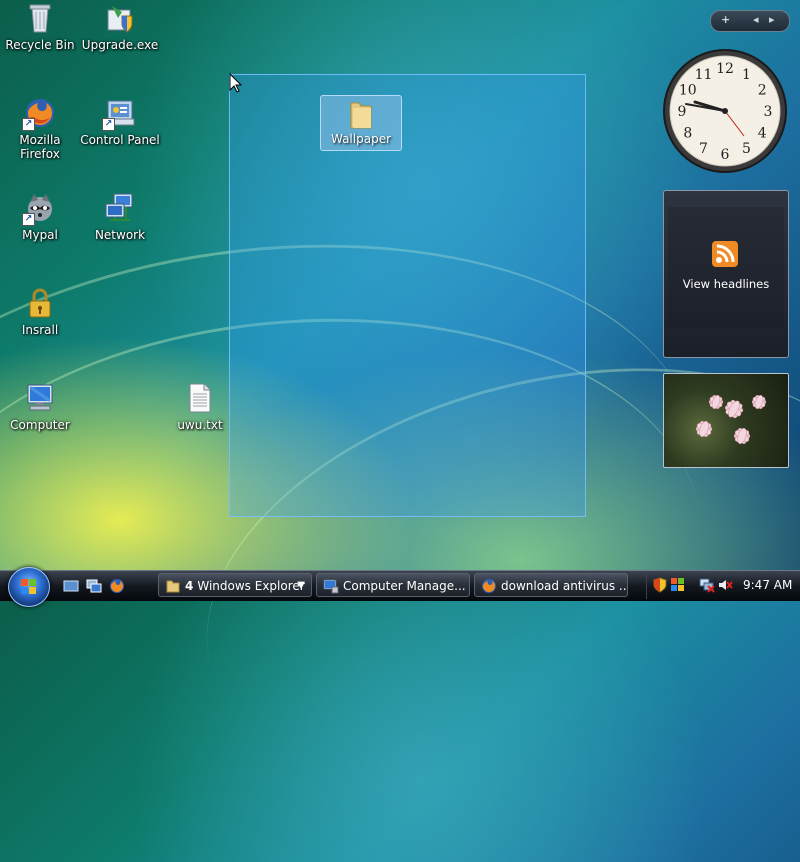 The image size is (800, 862). Describe the element at coordinates (489, 586) in the screenshot. I see `firefox-icon` at that location.